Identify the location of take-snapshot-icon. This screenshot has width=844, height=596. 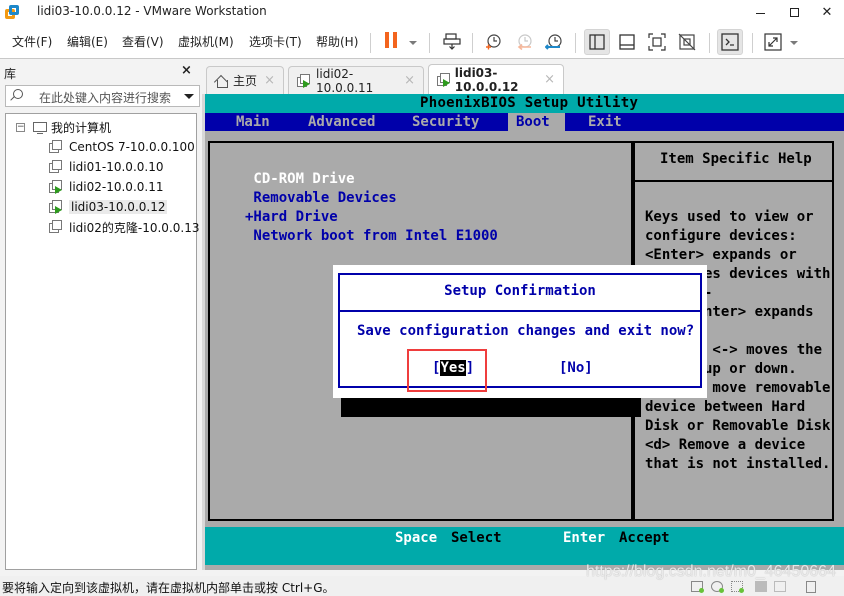
(493, 42).